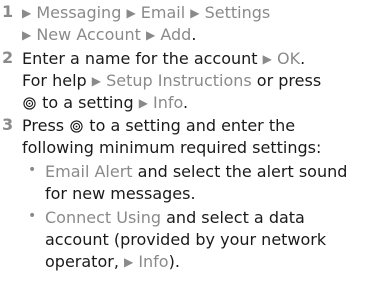 The width and height of the screenshot is (391, 285). Describe the element at coordinates (84, 261) in the screenshot. I see `instruction-text: operator,` at that location.